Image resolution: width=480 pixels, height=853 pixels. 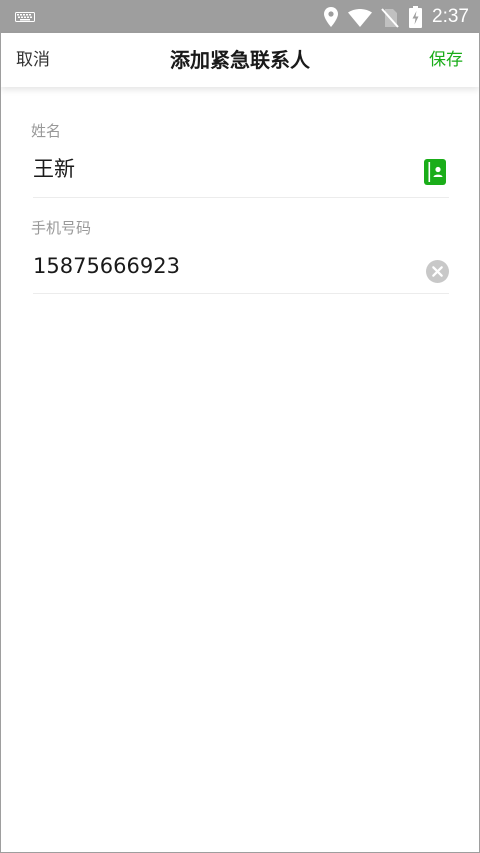 I want to click on wifi-icon, so click(x=360, y=18).